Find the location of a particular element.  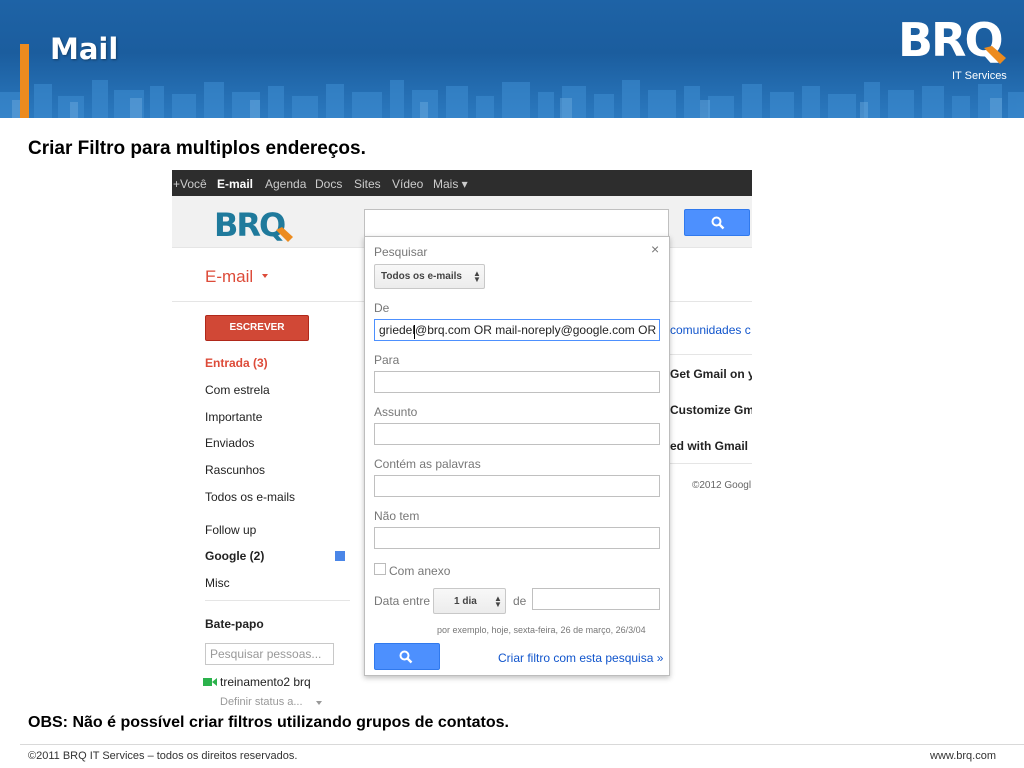

nav-item-inbox: Entrada (3) is located at coordinates (236, 363).